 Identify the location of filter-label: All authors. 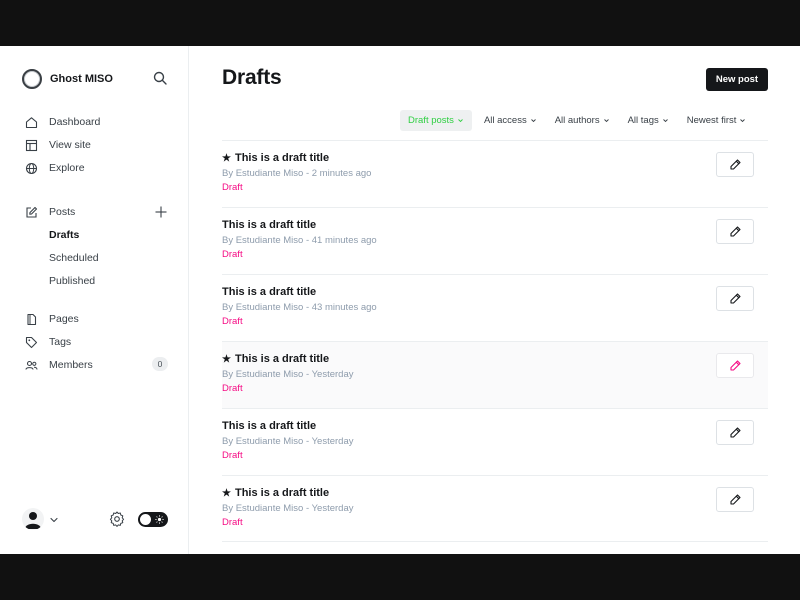
(577, 120).